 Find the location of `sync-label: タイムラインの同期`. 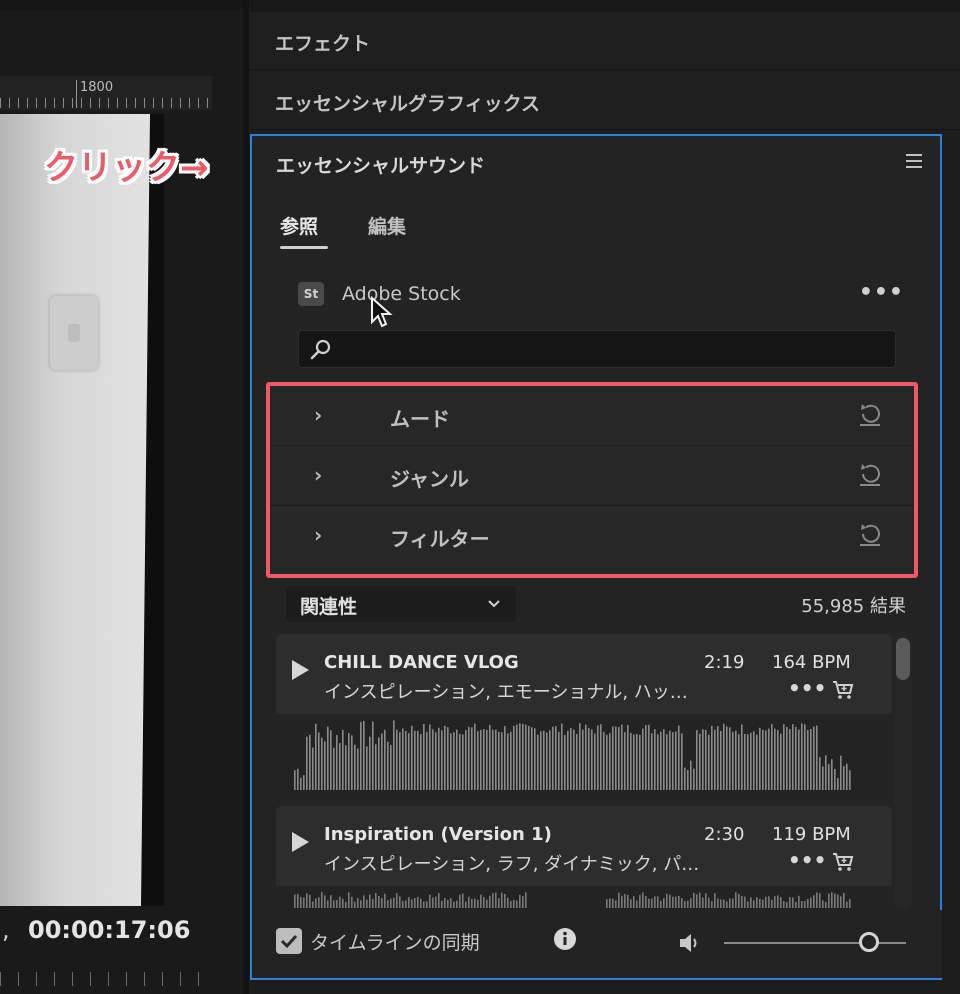

sync-label: タイムラインの同期 is located at coordinates (395, 941).